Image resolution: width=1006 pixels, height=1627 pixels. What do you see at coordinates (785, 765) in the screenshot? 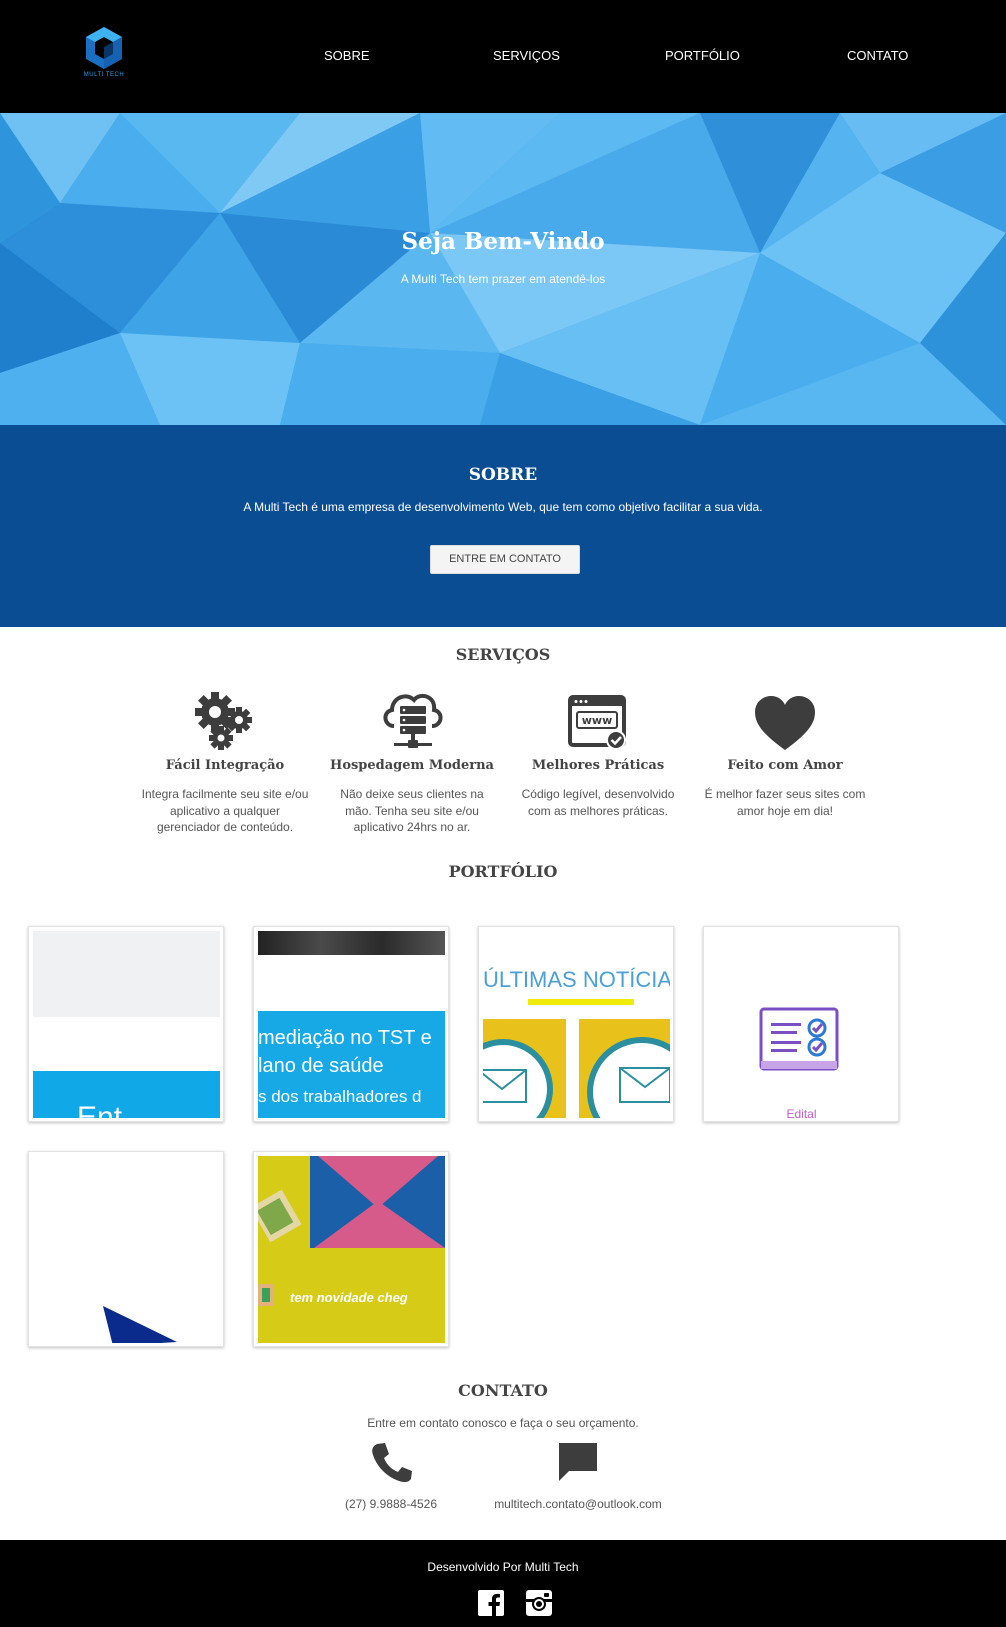
I see `service-title: Feito com Amor` at bounding box center [785, 765].